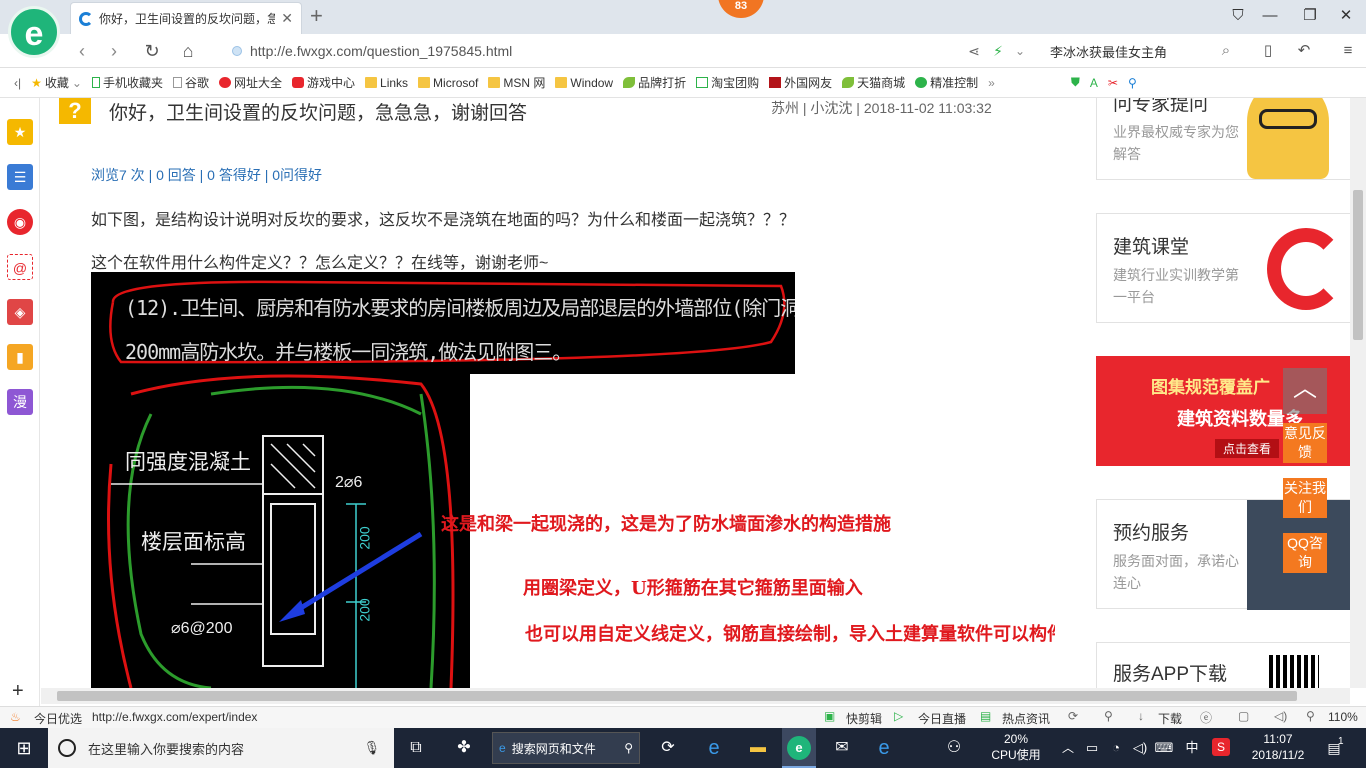 The height and width of the screenshot is (768, 1366). What do you see at coordinates (1020, 51) in the screenshot?
I see `chevron-down-icon: ⌄` at bounding box center [1020, 51].